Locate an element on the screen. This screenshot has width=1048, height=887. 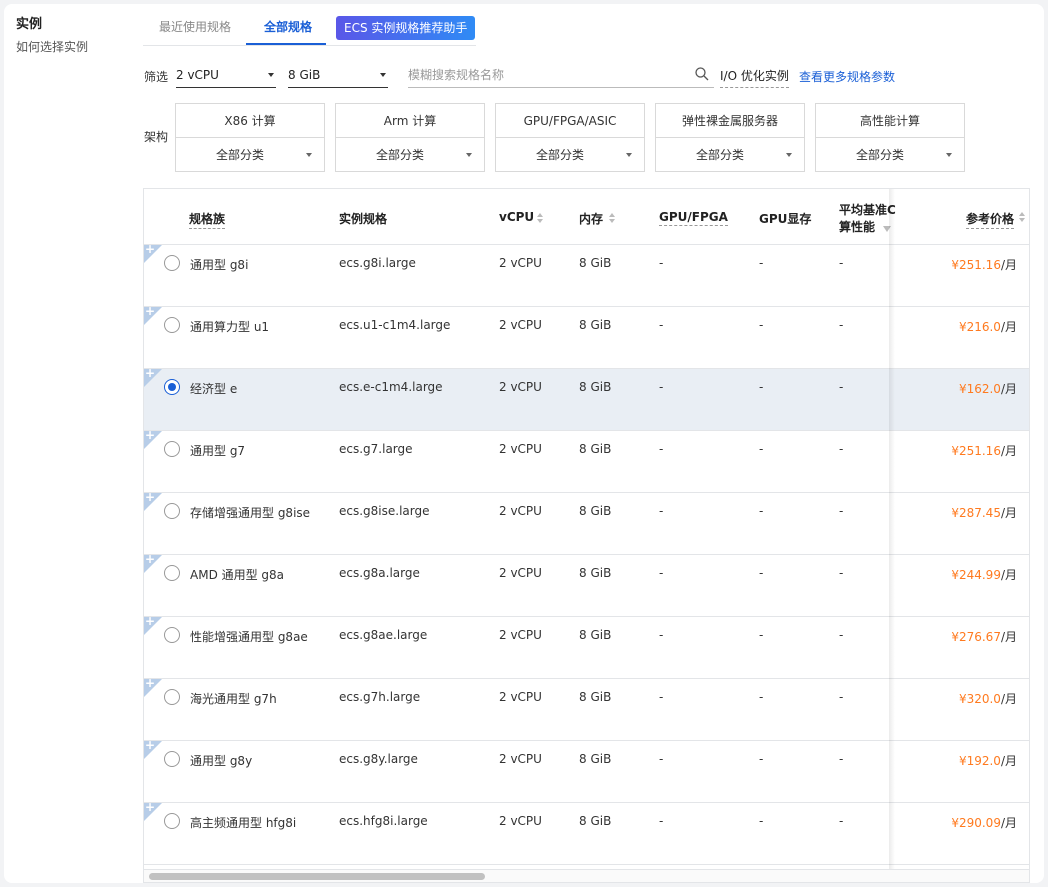
arch-x86-category-select: 全部分类 is located at coordinates (250, 155).